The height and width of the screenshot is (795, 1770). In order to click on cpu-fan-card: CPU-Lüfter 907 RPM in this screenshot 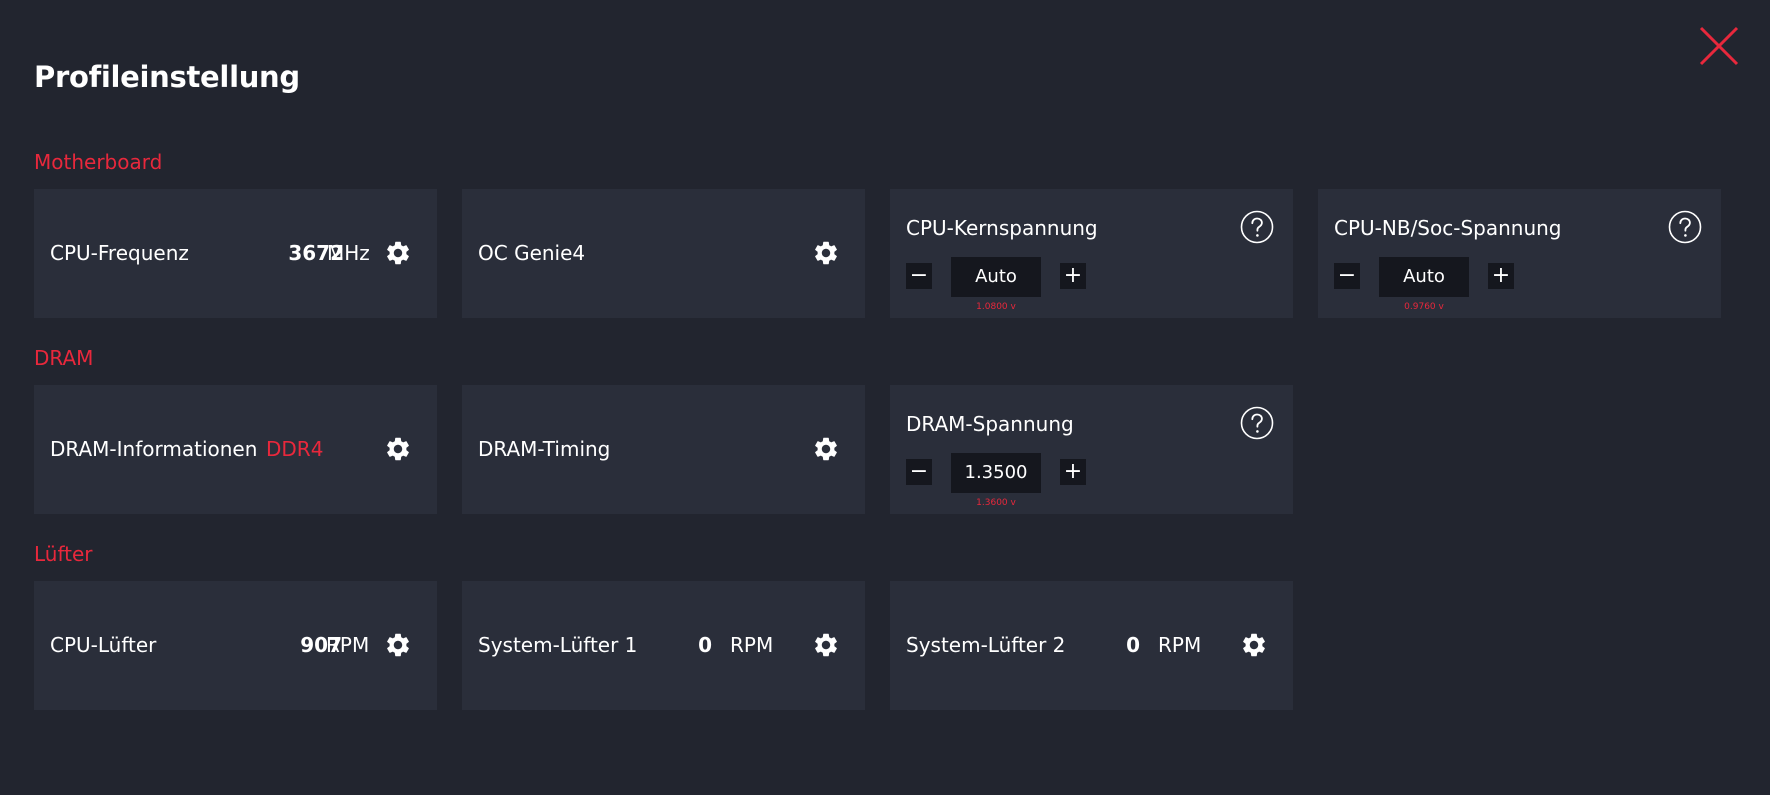, I will do `click(235, 645)`.